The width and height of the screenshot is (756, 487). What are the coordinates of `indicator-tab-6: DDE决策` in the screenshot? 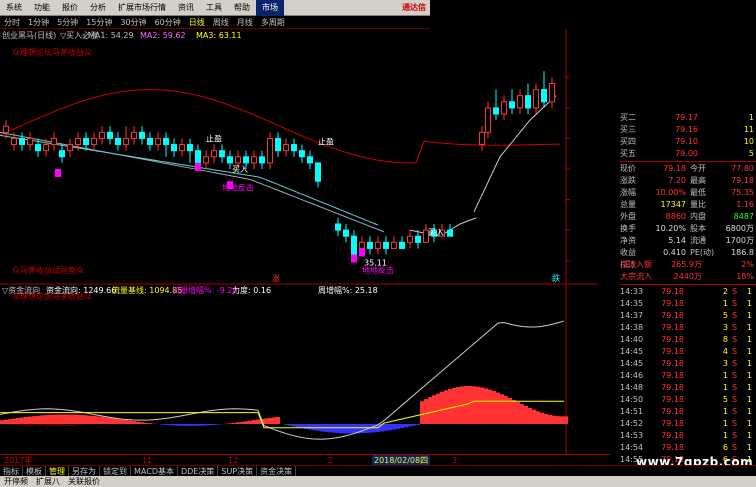 It's located at (198, 471).